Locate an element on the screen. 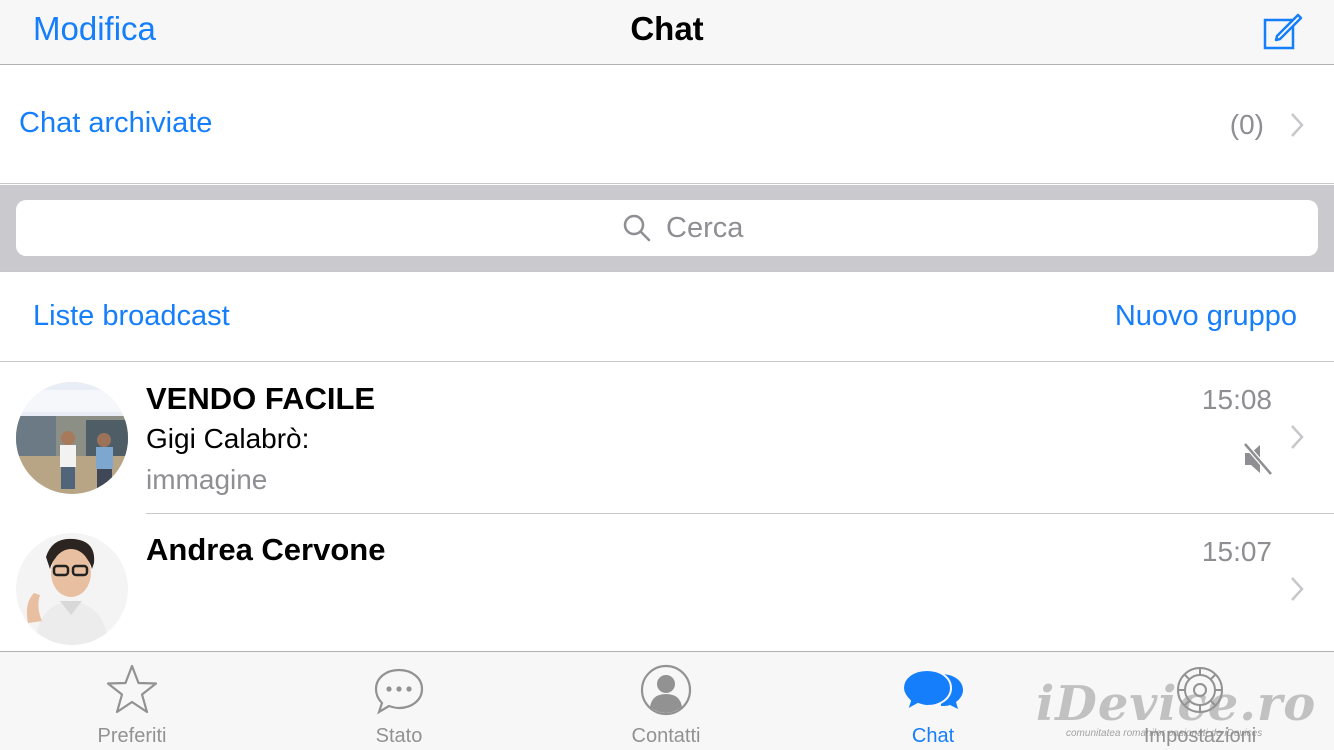 The height and width of the screenshot is (750, 1334). group-photo-avatar is located at coordinates (72, 438).